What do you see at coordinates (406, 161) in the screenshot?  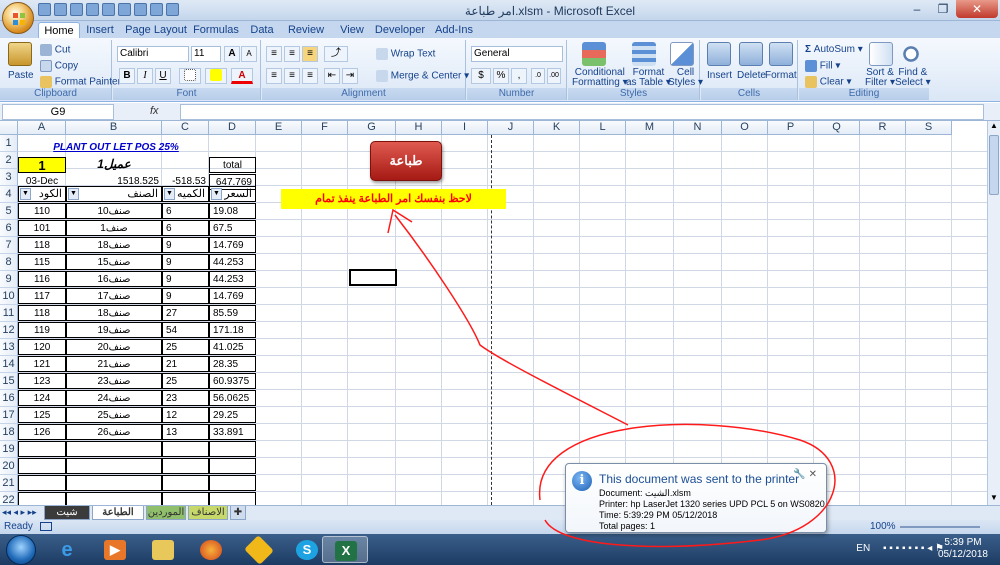 I see `print-button: طباعة` at bounding box center [406, 161].